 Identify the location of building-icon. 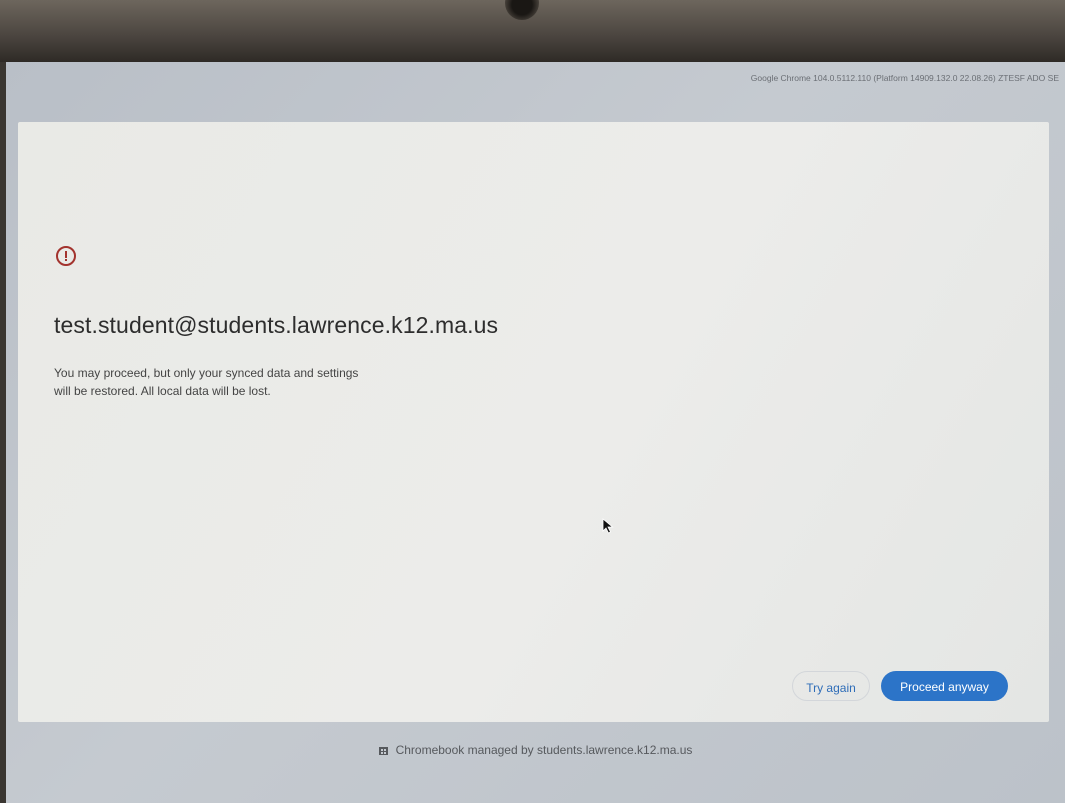
(383, 751).